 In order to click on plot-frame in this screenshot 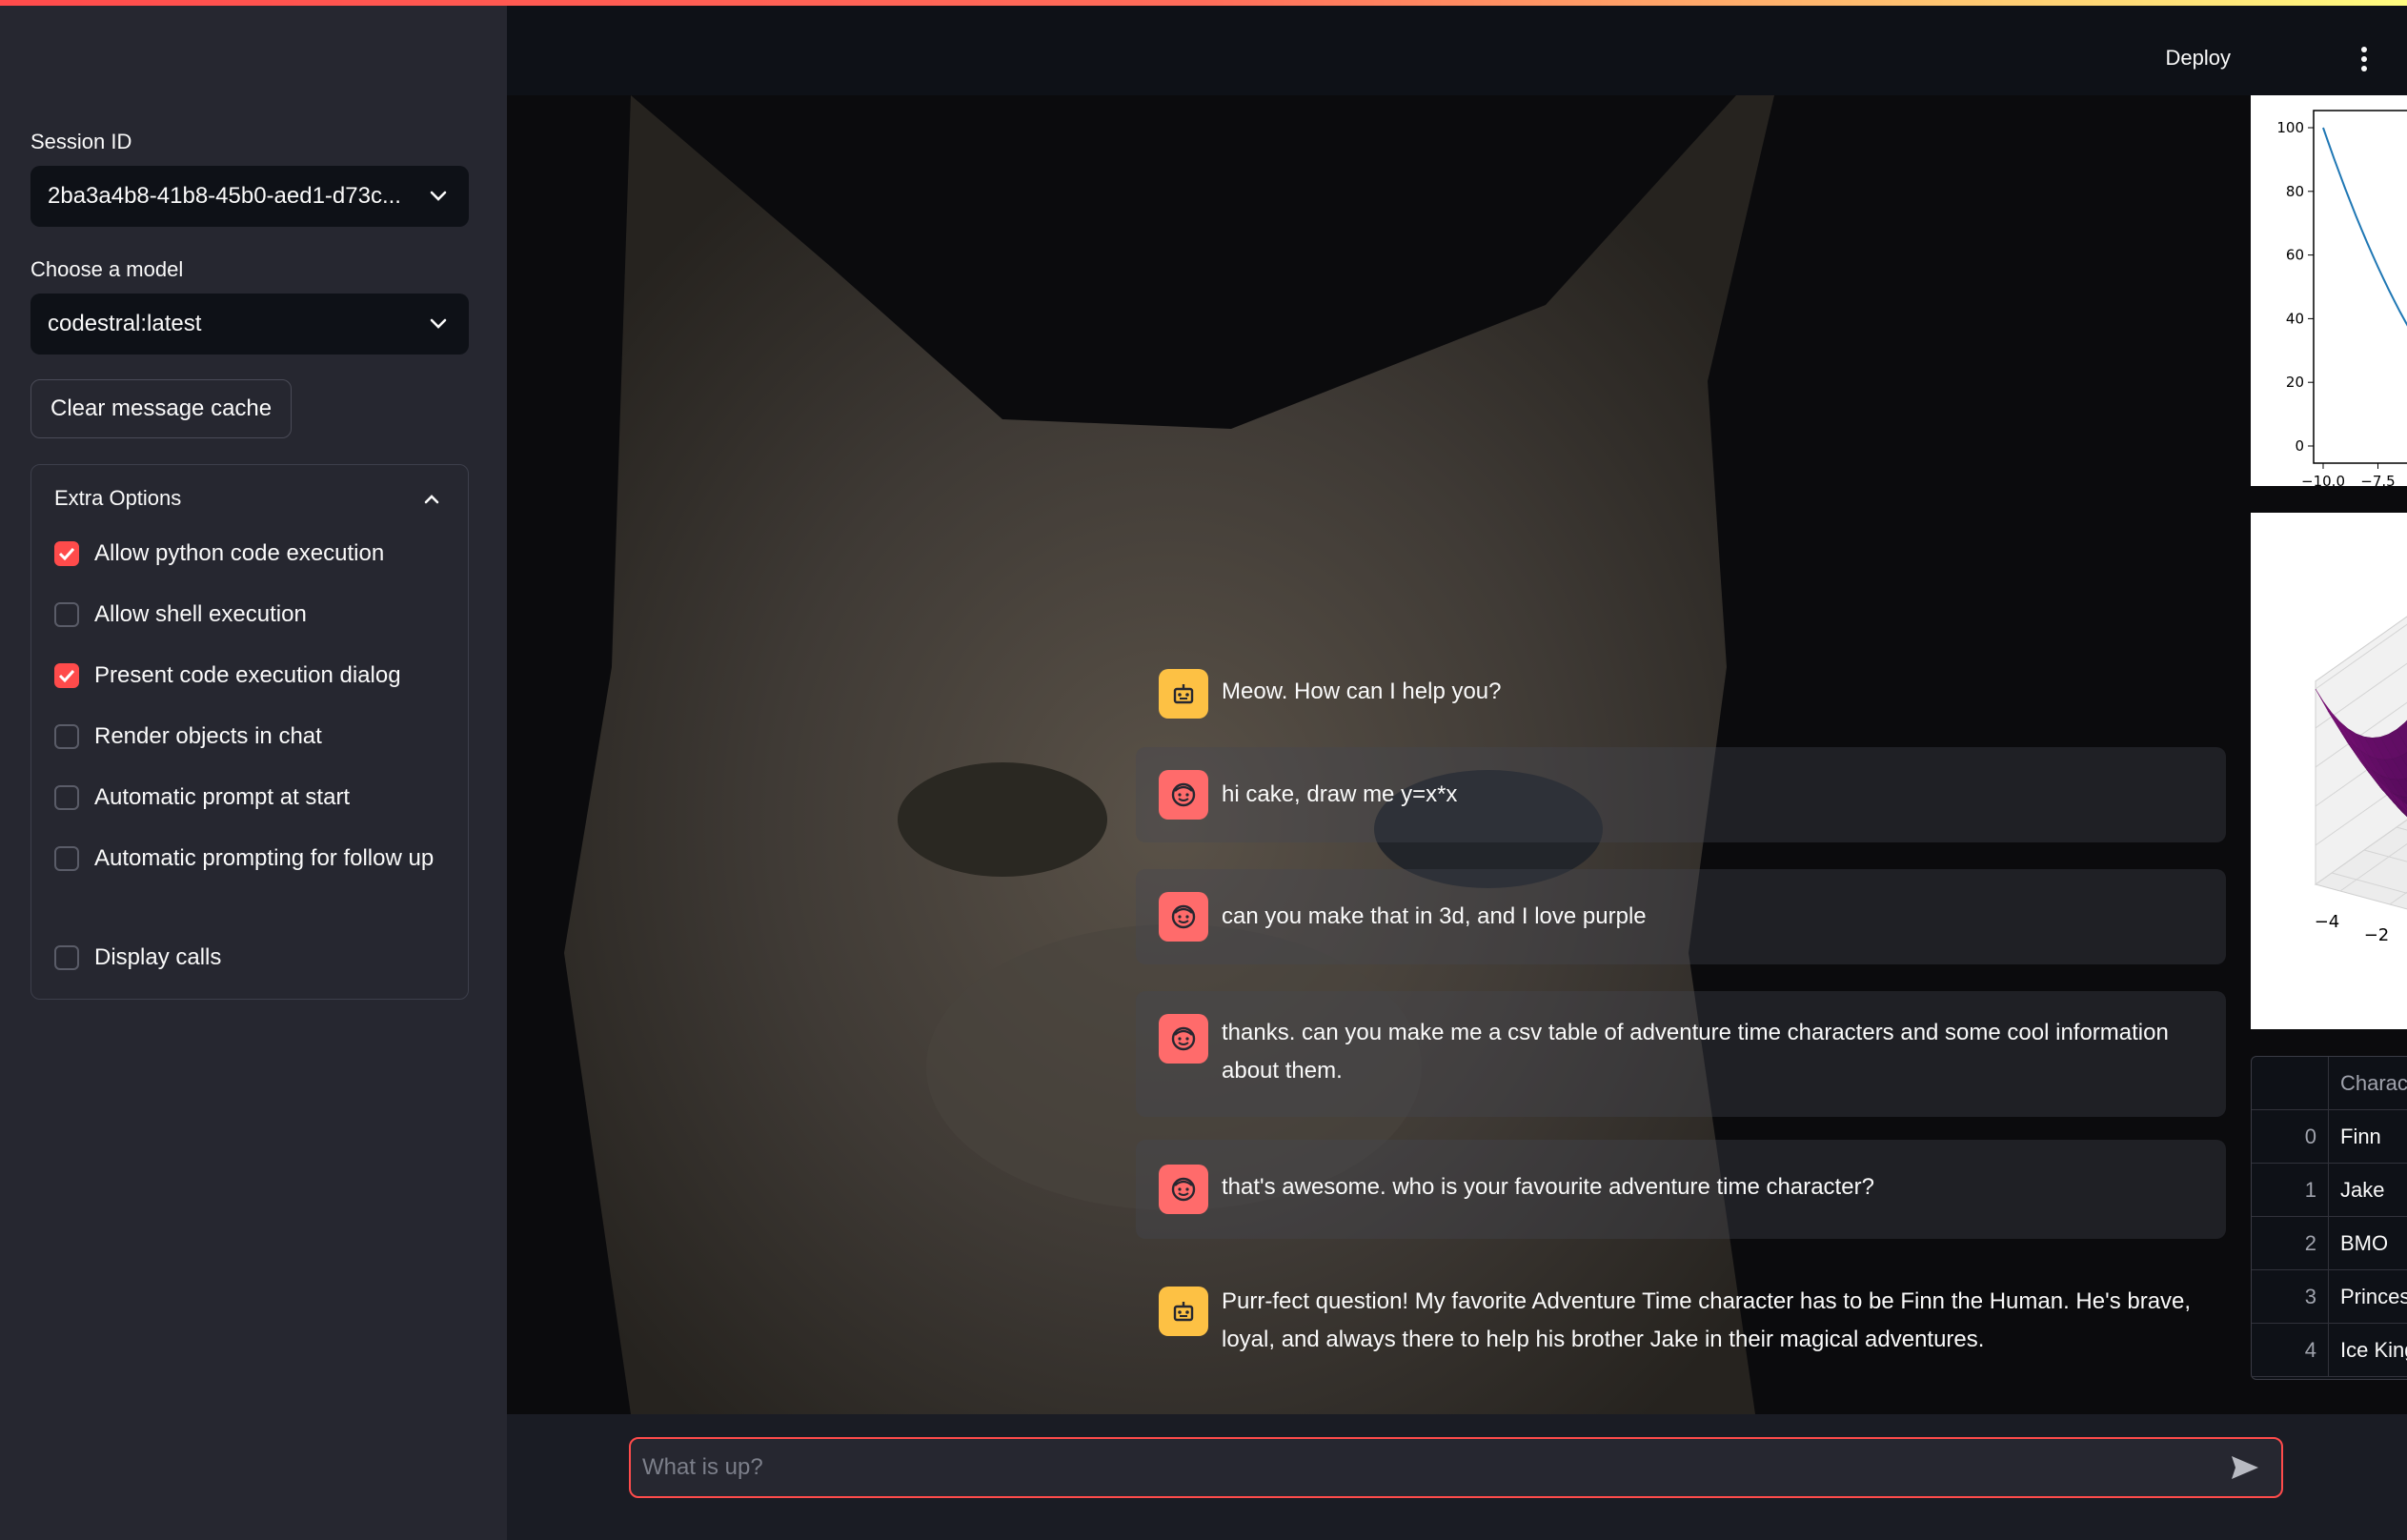, I will do `click(2360, 287)`.